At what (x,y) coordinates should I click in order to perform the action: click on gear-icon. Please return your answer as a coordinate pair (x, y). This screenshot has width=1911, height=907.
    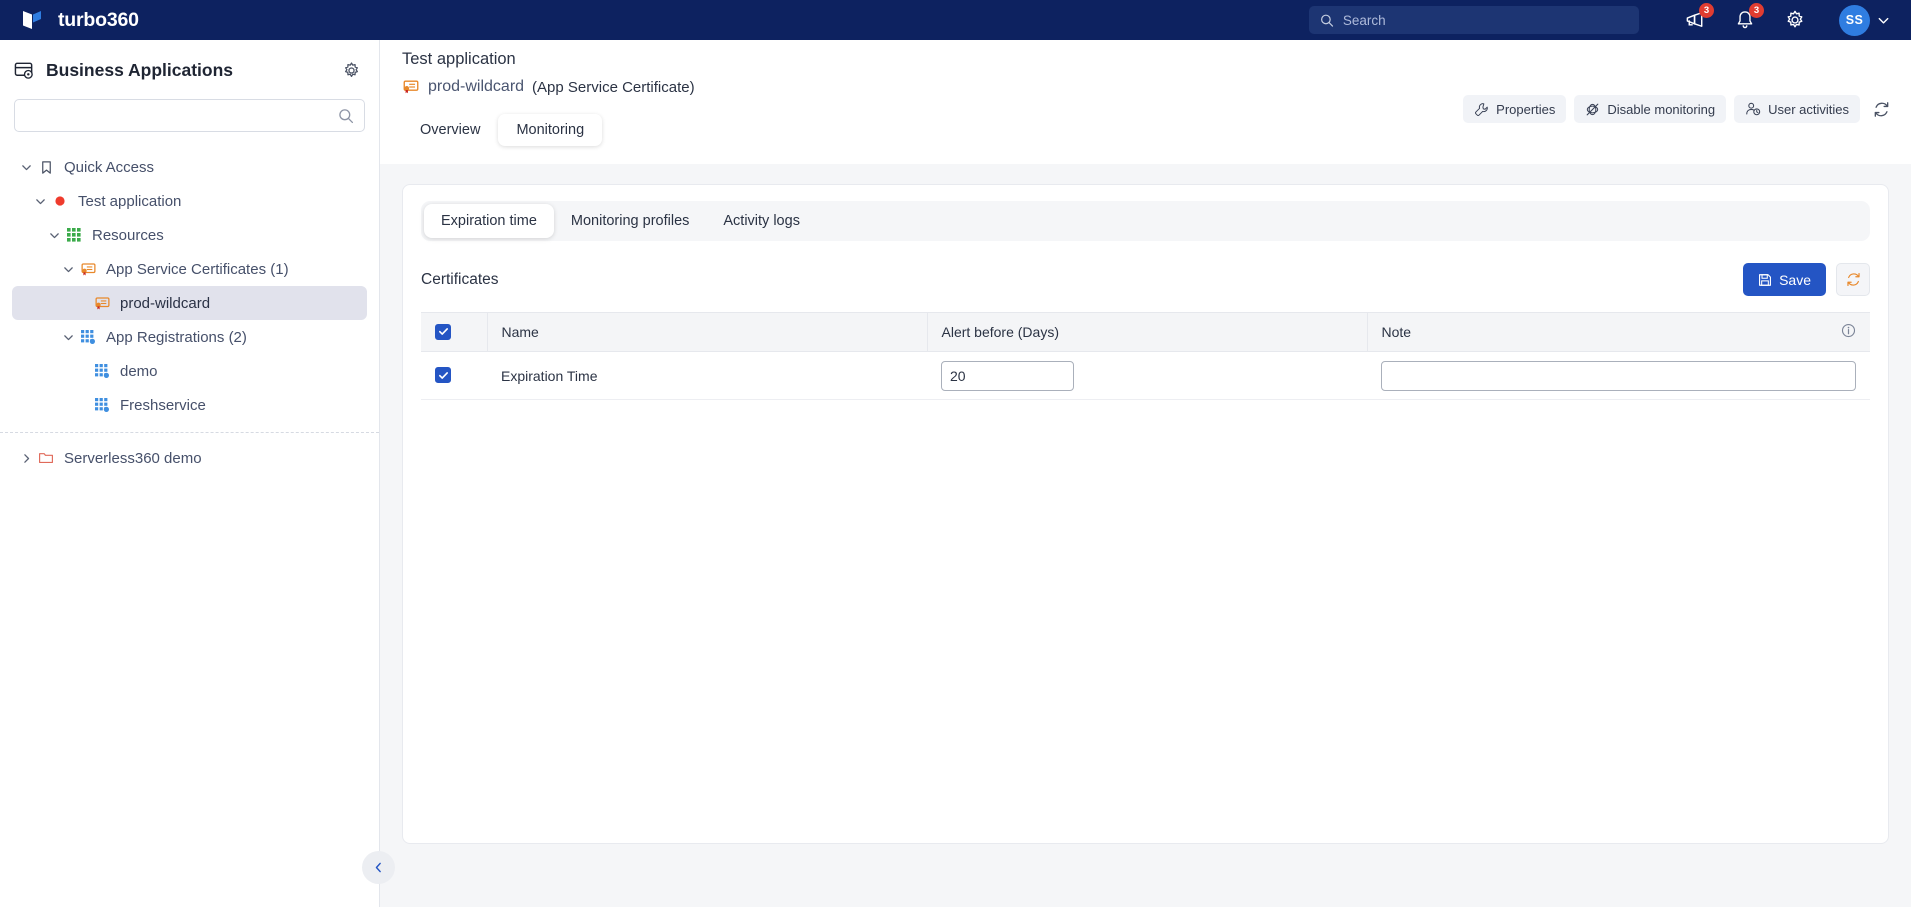
    Looking at the image, I should click on (1795, 19).